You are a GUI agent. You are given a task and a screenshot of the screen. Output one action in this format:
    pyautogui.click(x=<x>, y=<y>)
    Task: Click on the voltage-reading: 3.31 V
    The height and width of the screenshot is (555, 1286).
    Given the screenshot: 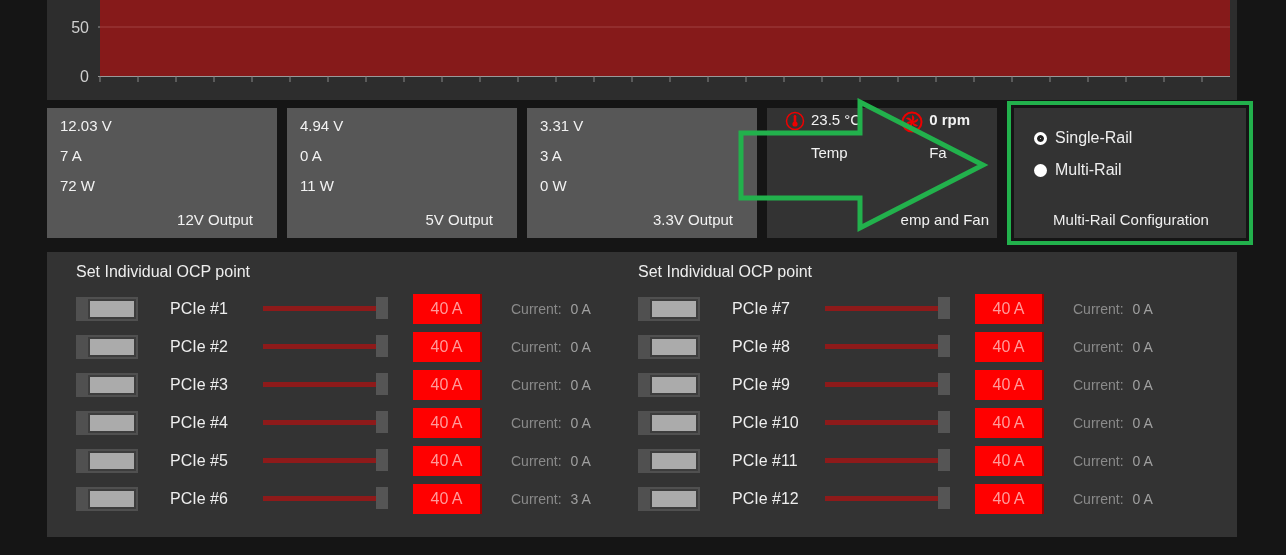 What is the action you would take?
    pyautogui.click(x=562, y=127)
    